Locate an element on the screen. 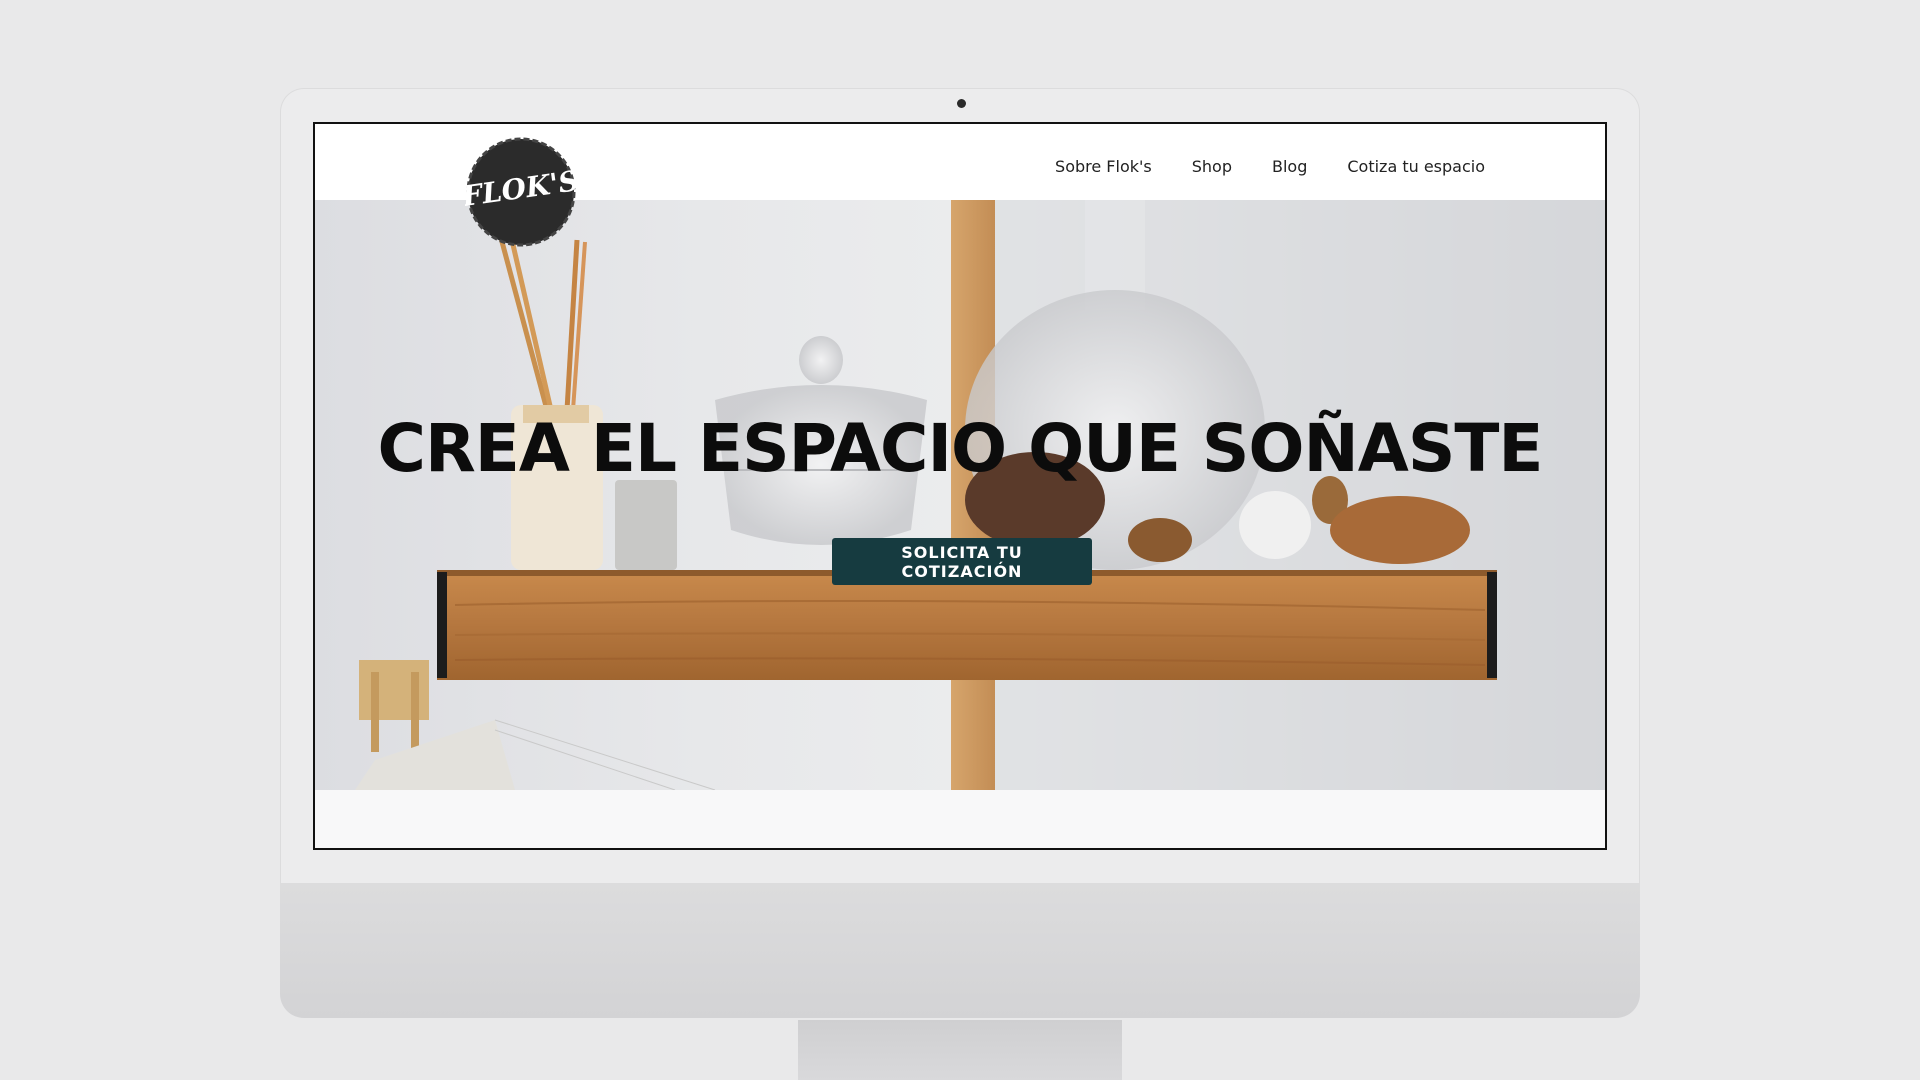 The height and width of the screenshot is (1080, 1920). below-hero-area is located at coordinates (960, 819).